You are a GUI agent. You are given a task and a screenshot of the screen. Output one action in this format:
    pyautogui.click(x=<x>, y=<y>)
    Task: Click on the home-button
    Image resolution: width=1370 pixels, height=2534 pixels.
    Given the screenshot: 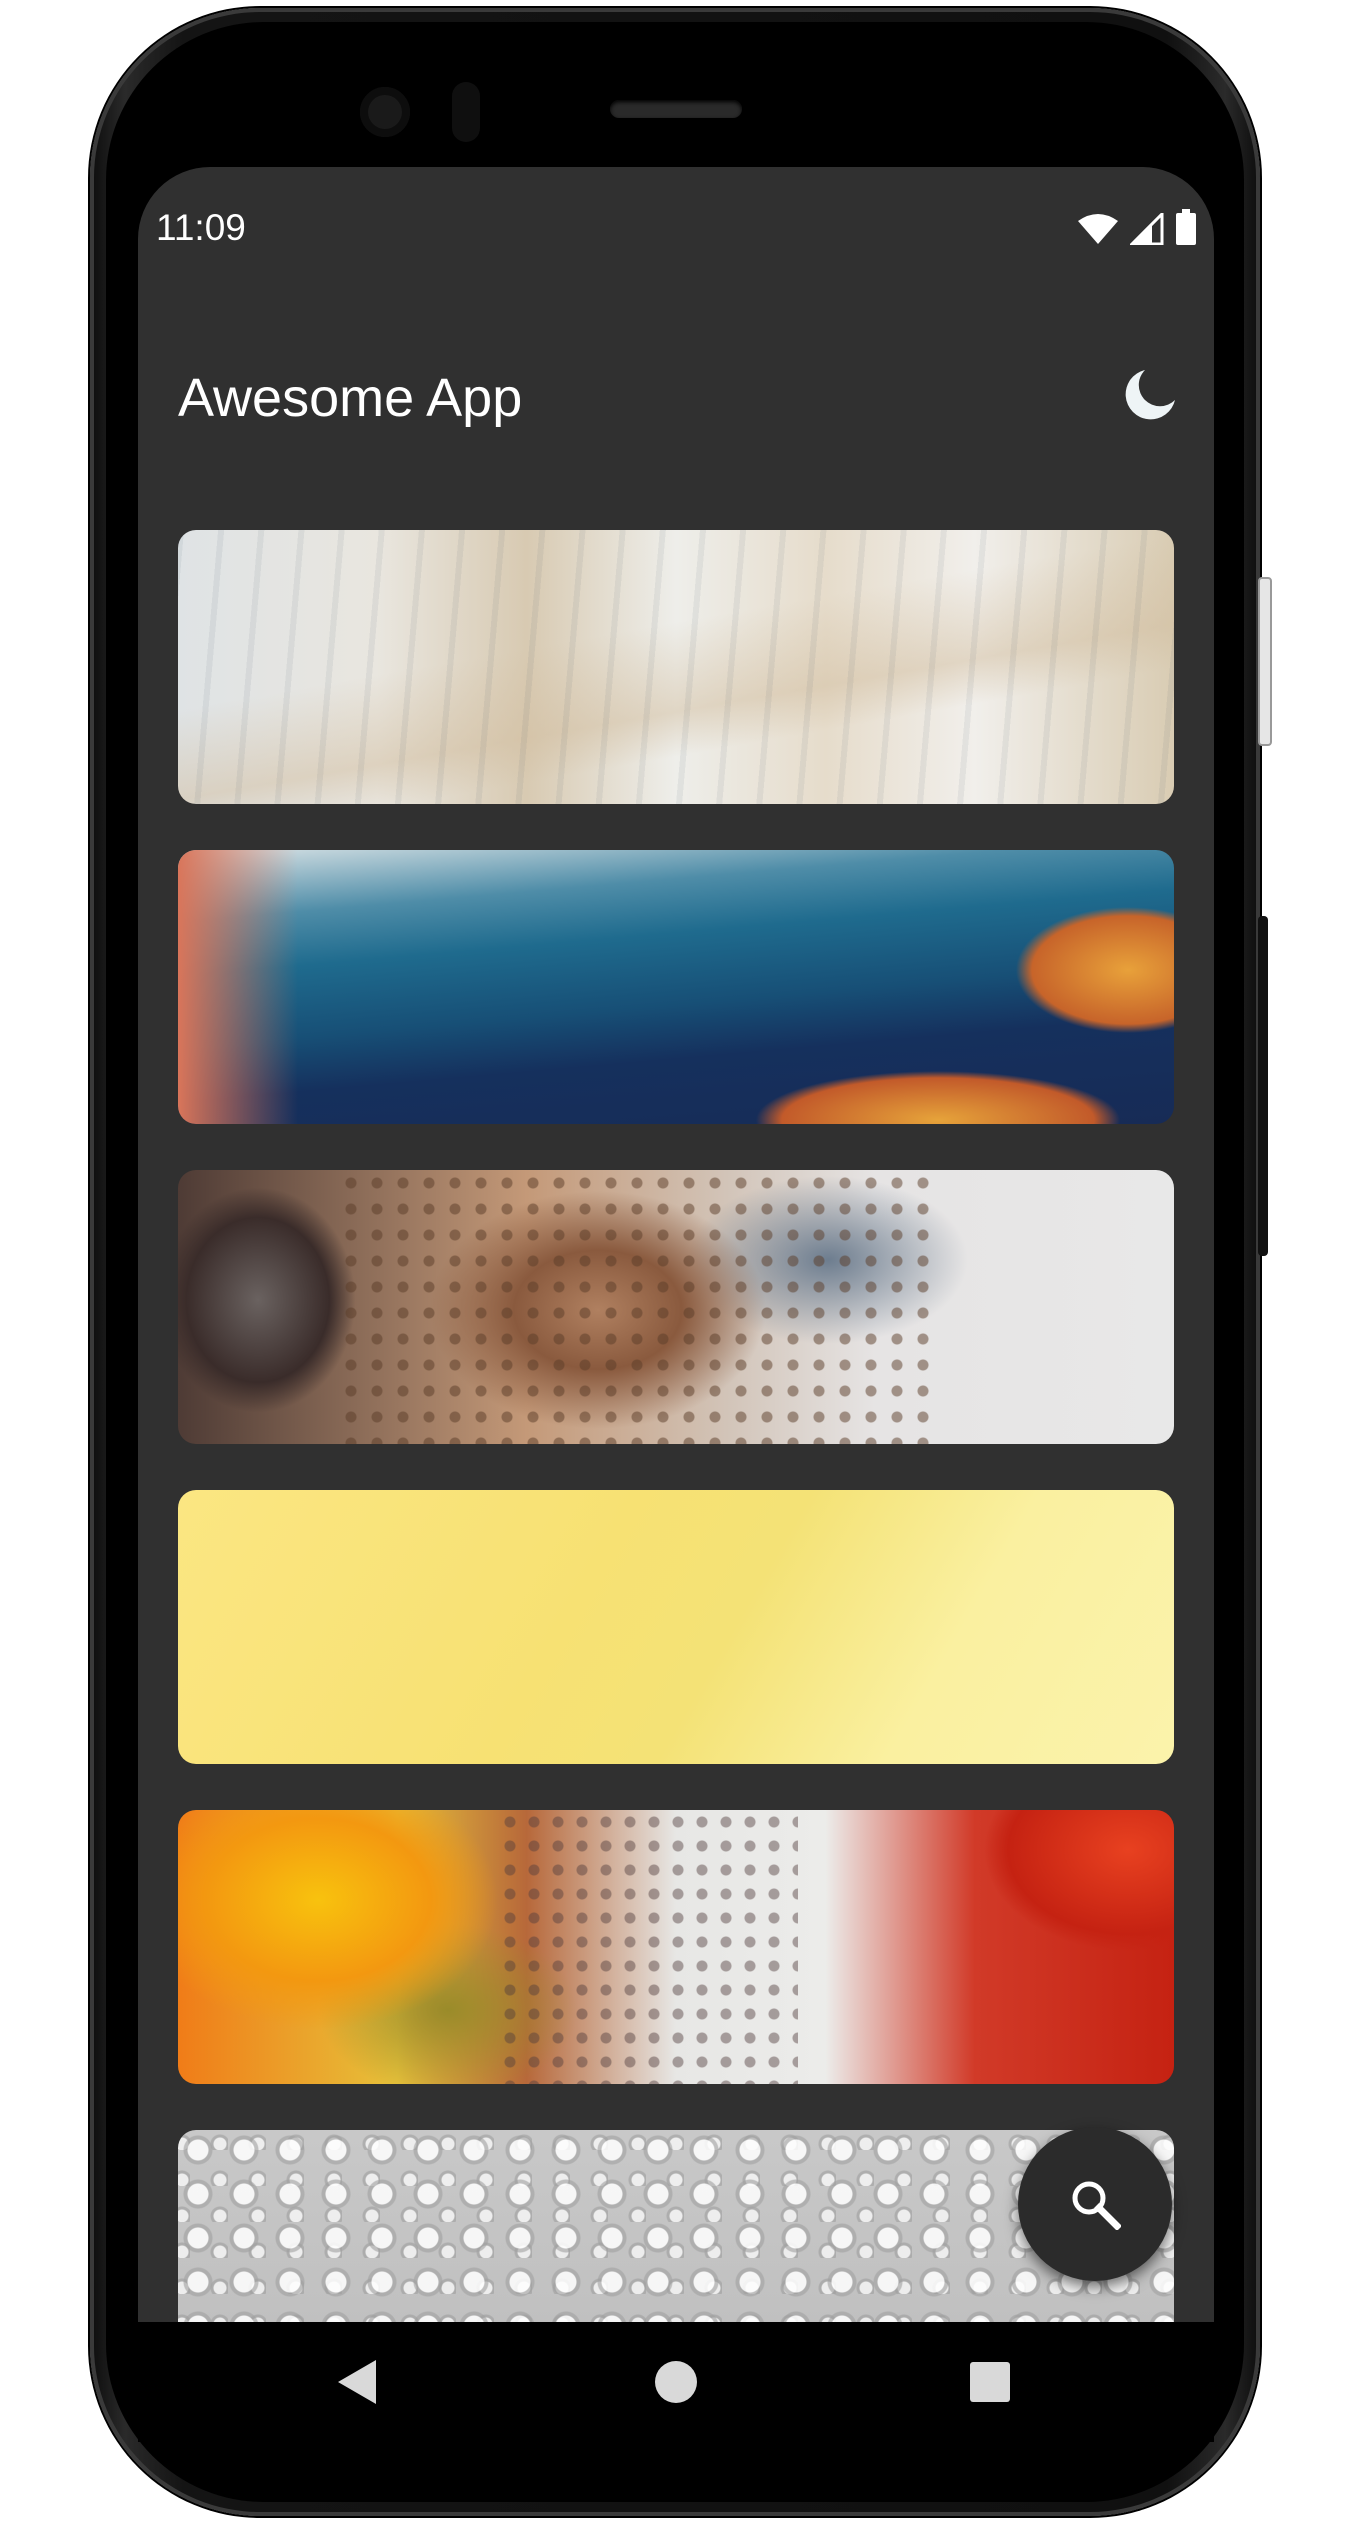 What is the action you would take?
    pyautogui.click(x=676, y=2382)
    